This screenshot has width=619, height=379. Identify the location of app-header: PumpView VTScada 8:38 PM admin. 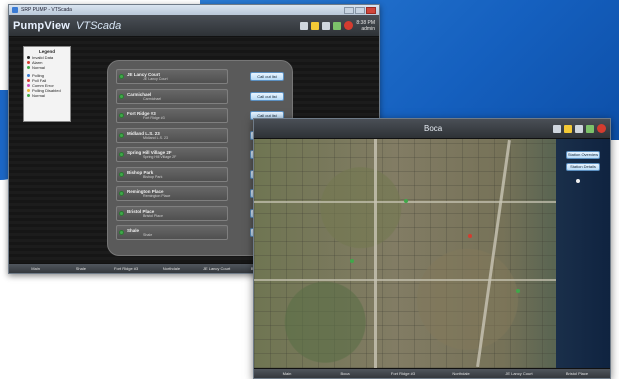
(194, 26).